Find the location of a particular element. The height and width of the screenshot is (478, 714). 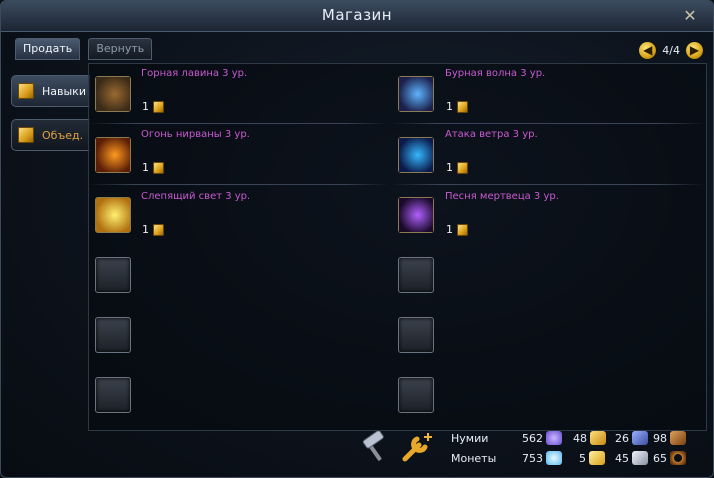

currency-value: 48 is located at coordinates (580, 438).